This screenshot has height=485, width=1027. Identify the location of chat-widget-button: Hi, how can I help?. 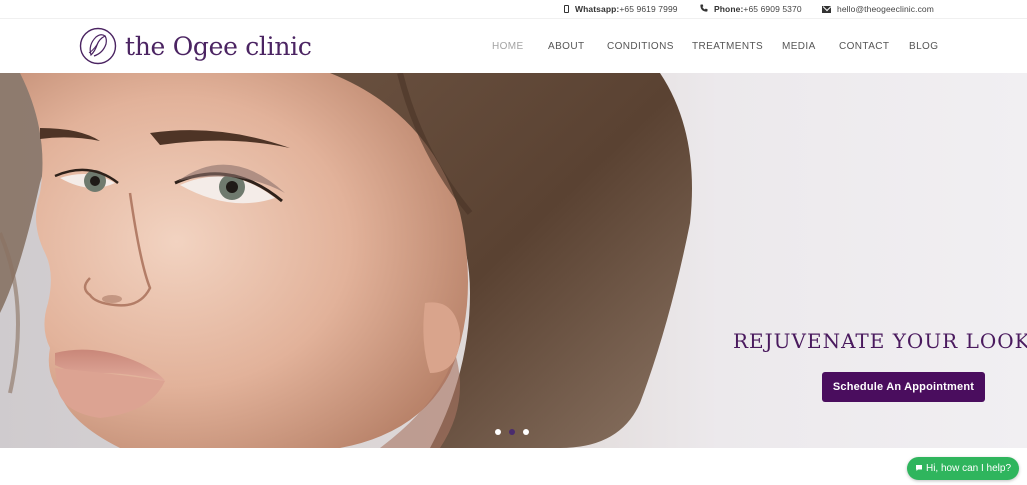
(963, 468).